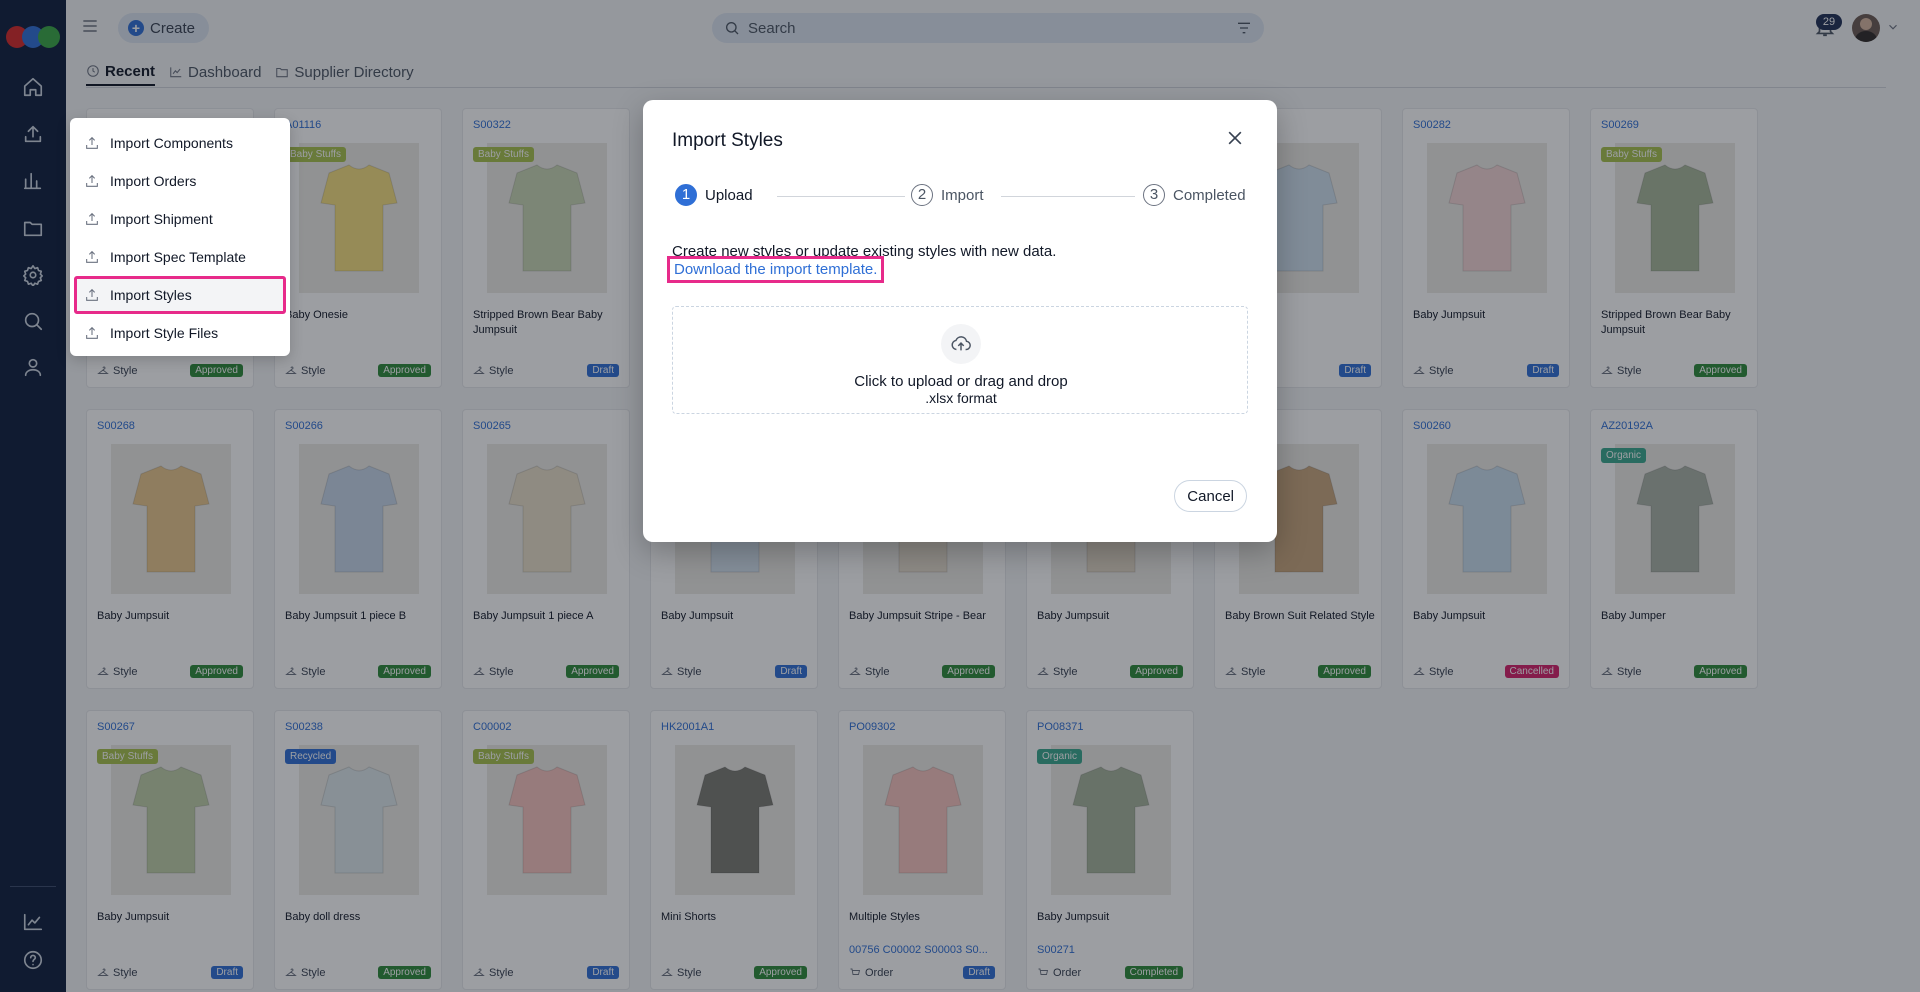 Image resolution: width=1920 pixels, height=992 pixels. I want to click on step-upload: 1 Upload, so click(714, 195).